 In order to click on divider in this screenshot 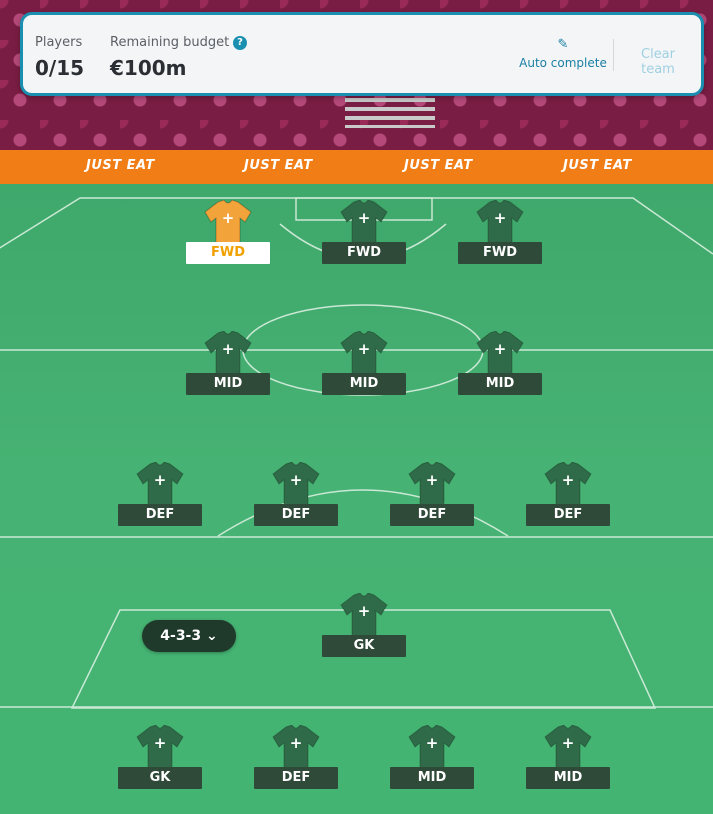, I will do `click(613, 55)`.